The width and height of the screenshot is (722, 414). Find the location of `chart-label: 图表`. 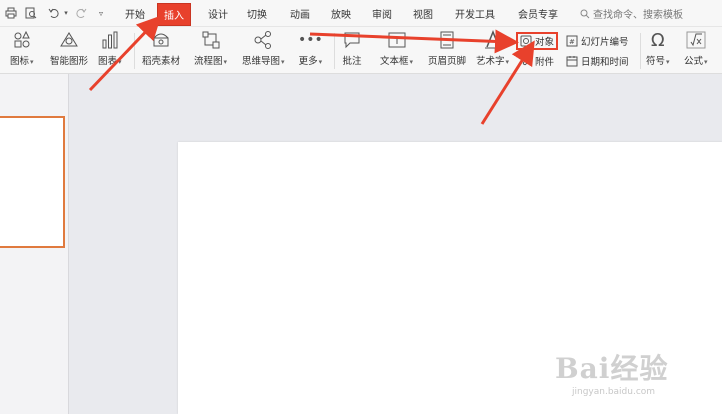

chart-label: 图表 is located at coordinates (108, 61).